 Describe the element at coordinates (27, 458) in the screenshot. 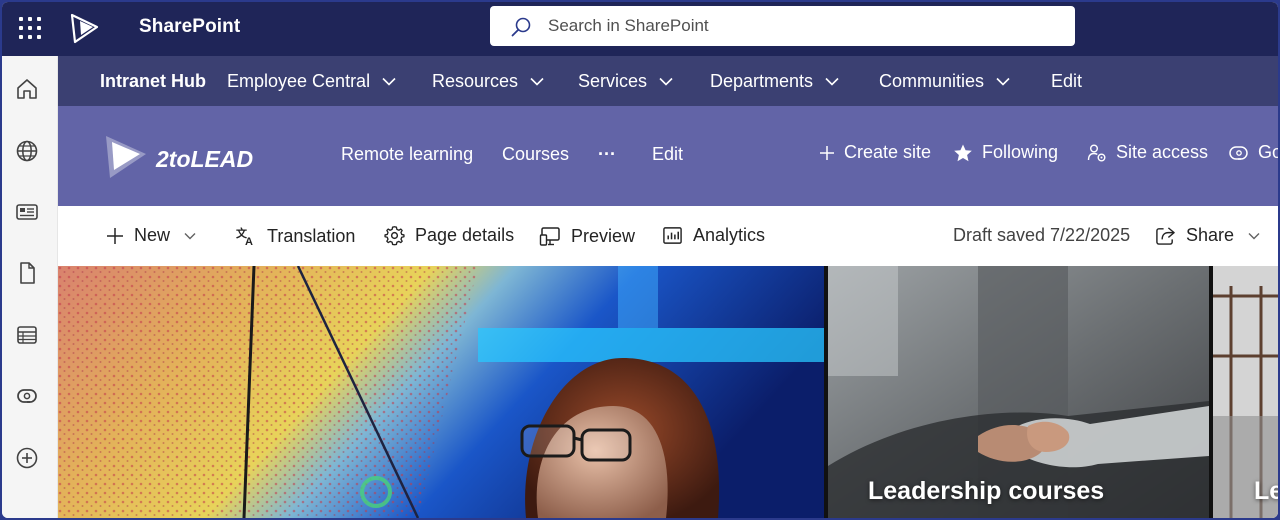

I see `create-icon` at that location.